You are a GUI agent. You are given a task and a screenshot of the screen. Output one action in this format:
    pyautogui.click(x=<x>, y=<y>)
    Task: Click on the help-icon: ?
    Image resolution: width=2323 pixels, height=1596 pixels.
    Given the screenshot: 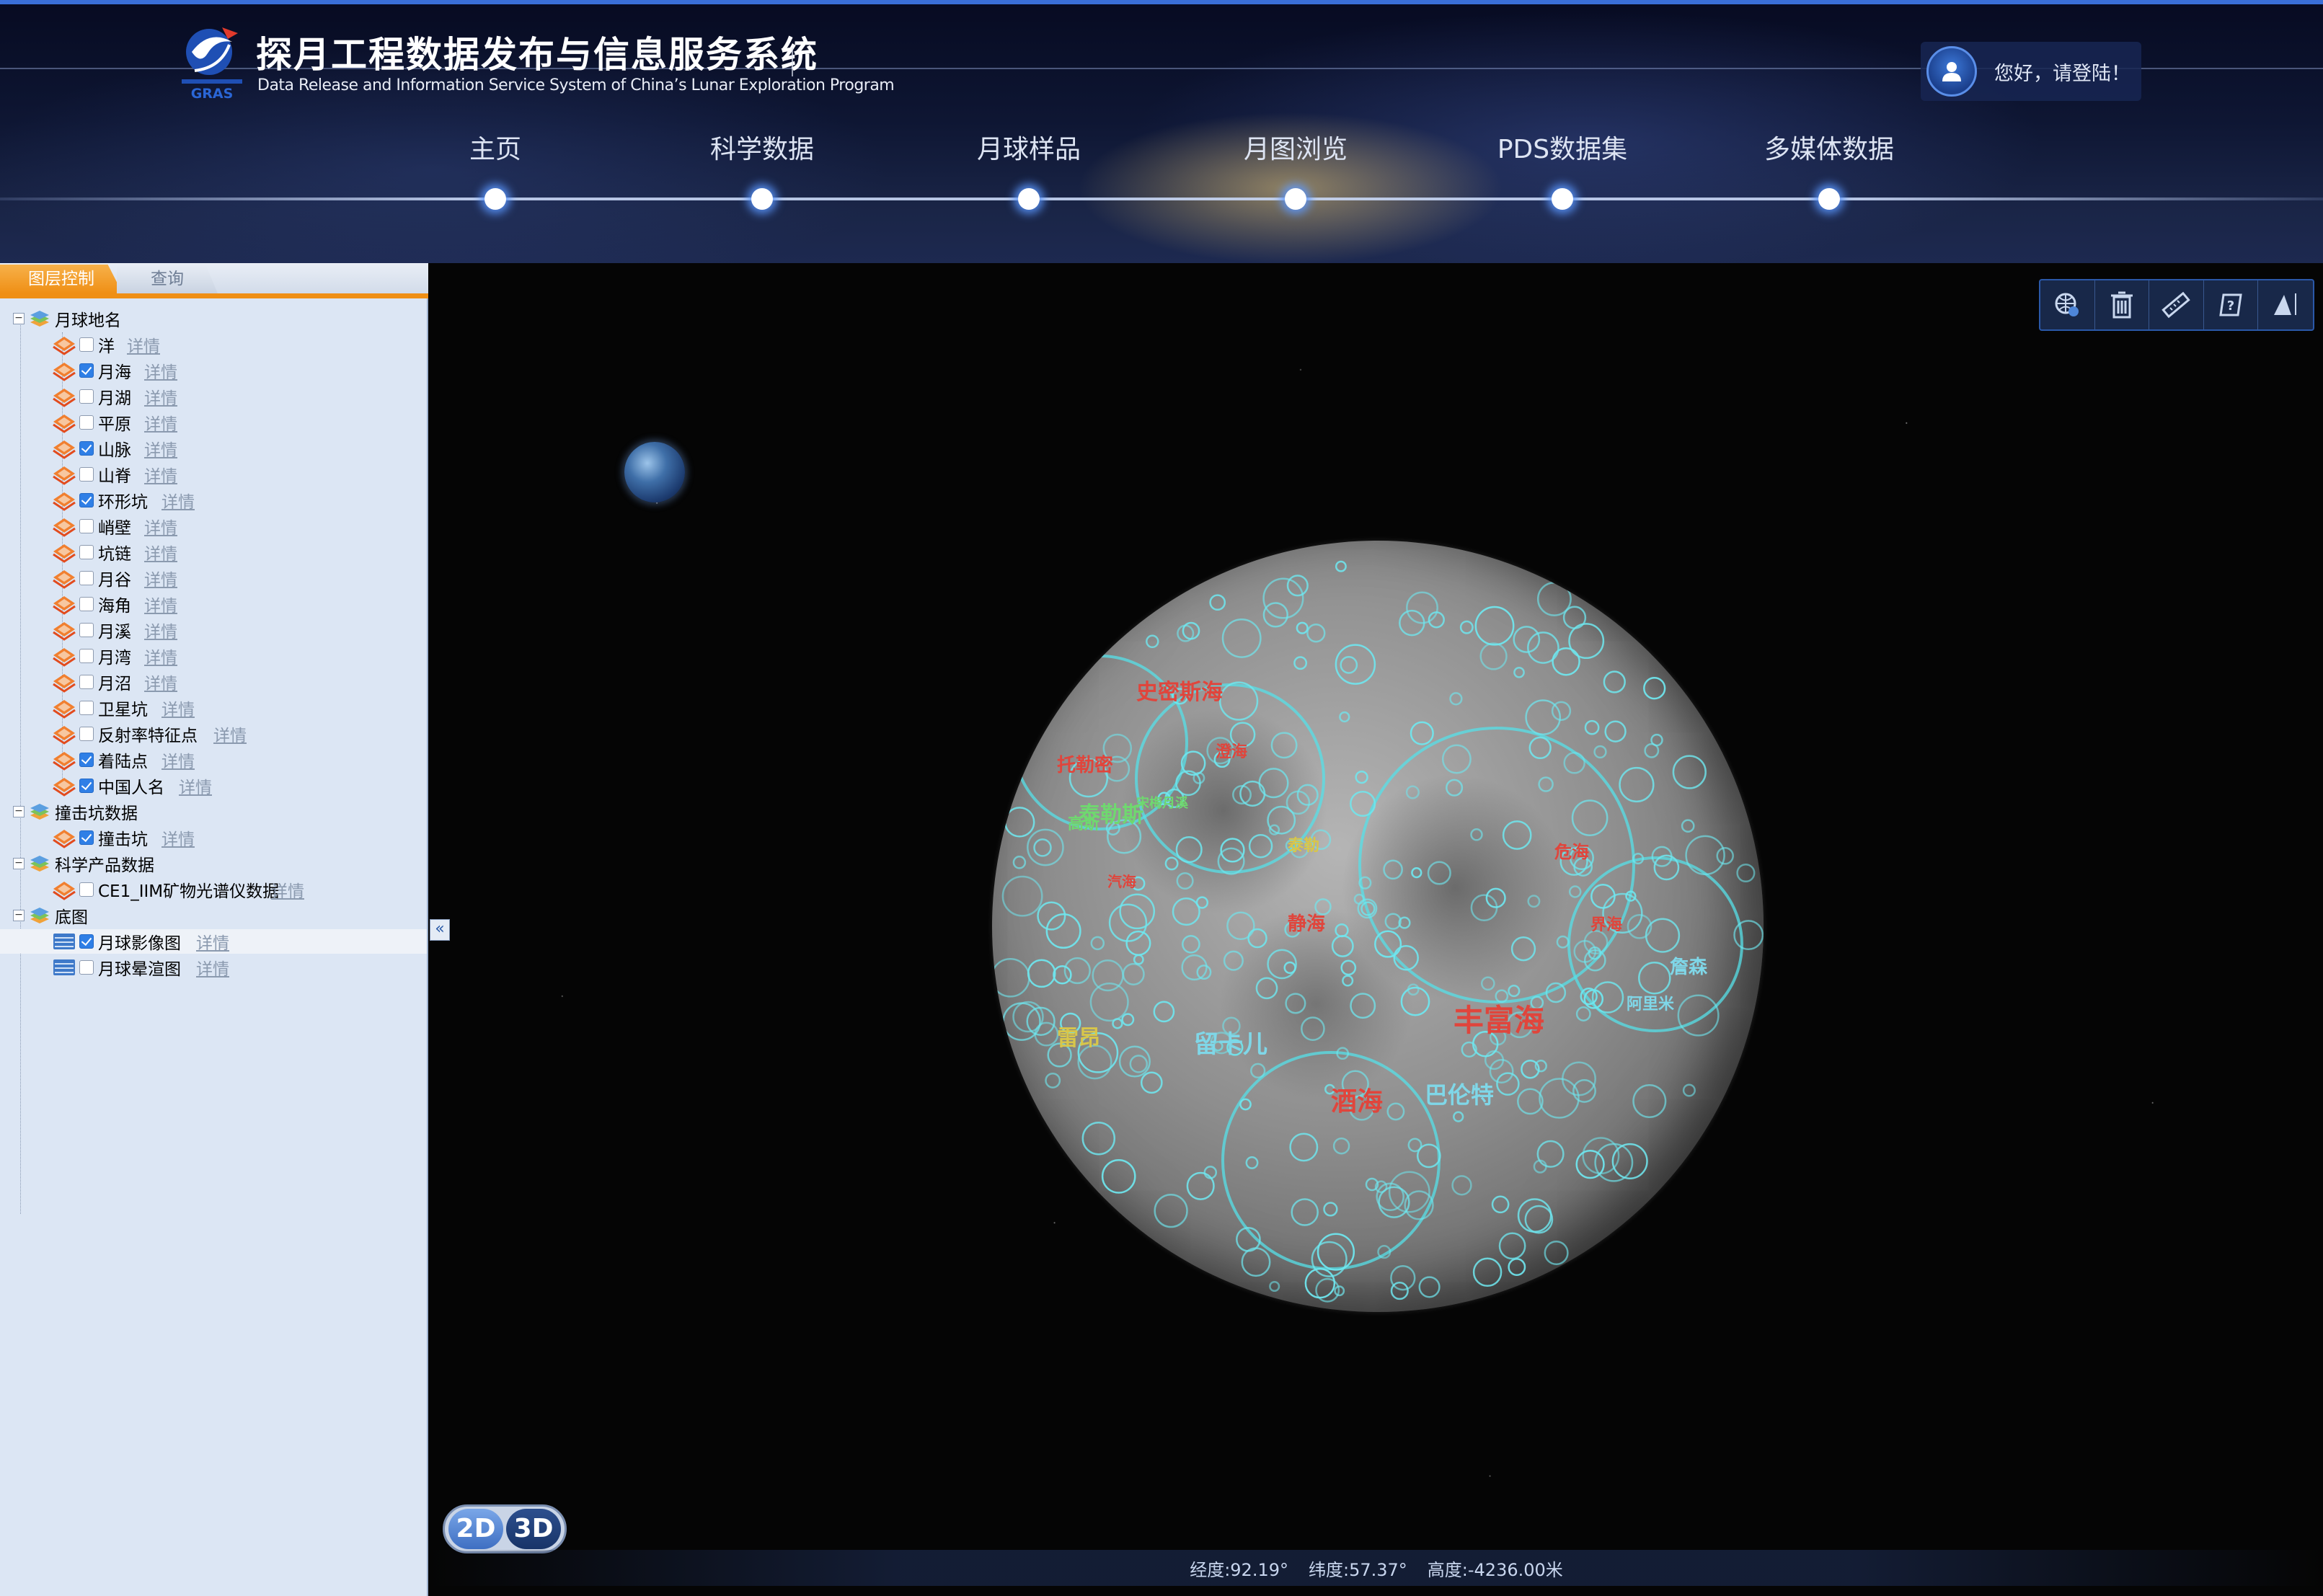 What is the action you would take?
    pyautogui.click(x=2231, y=305)
    